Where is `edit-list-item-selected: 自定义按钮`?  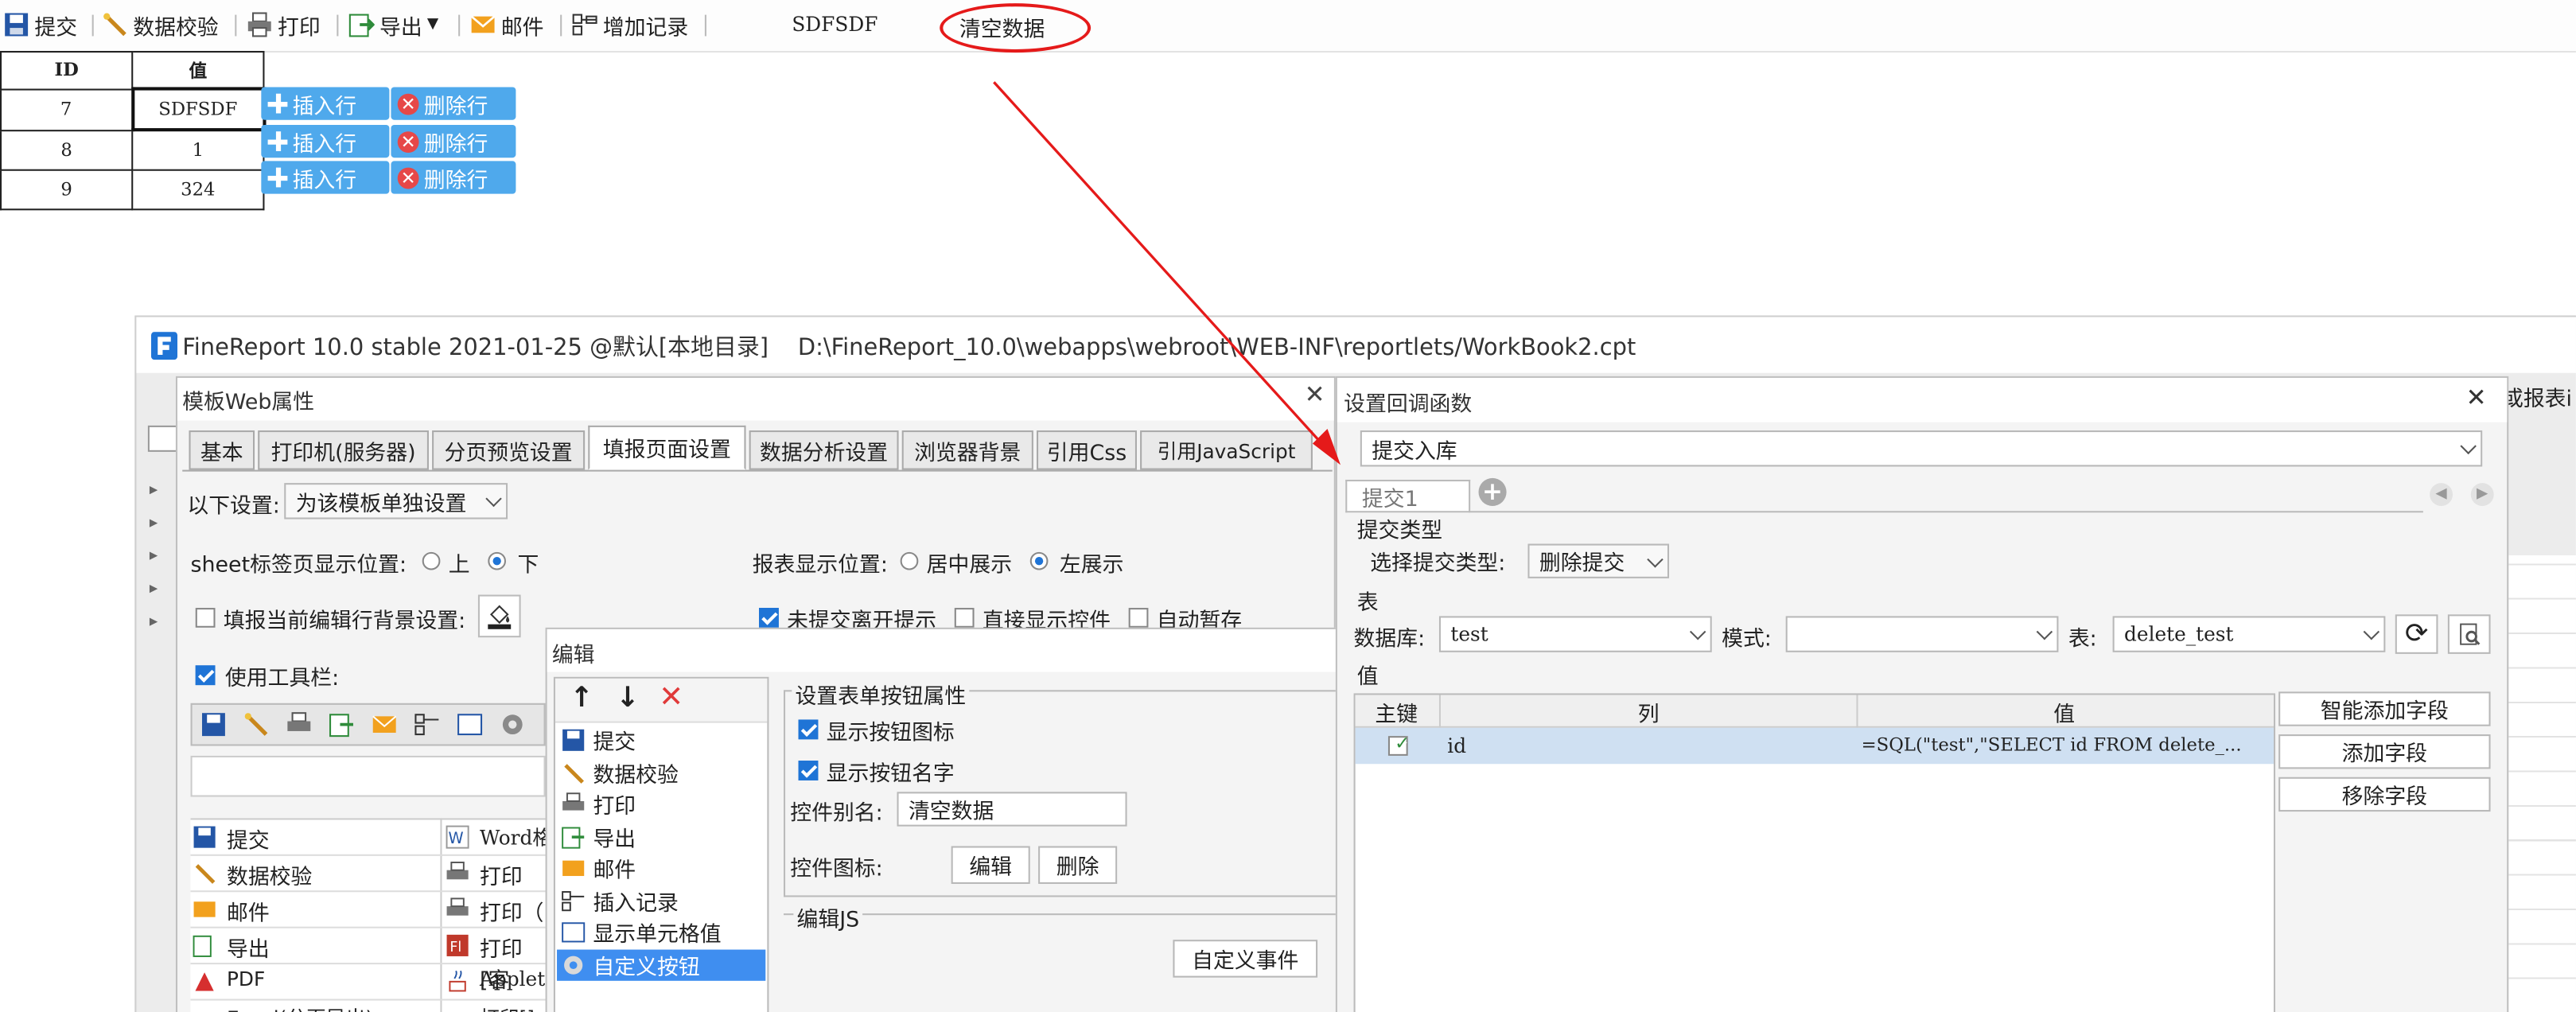
edit-list-item-selected: 自定义按钮 is located at coordinates (662, 965).